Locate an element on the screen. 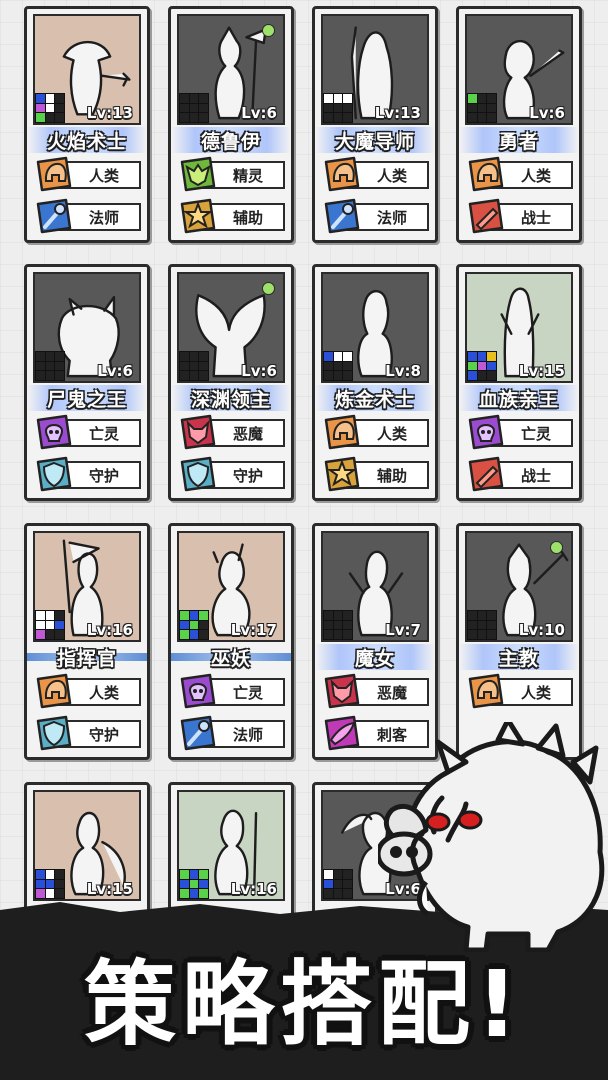 Image resolution: width=608 pixels, height=1080 pixels. hero-card: Lv:6 德鲁伊精灵辅助 is located at coordinates (231, 124).